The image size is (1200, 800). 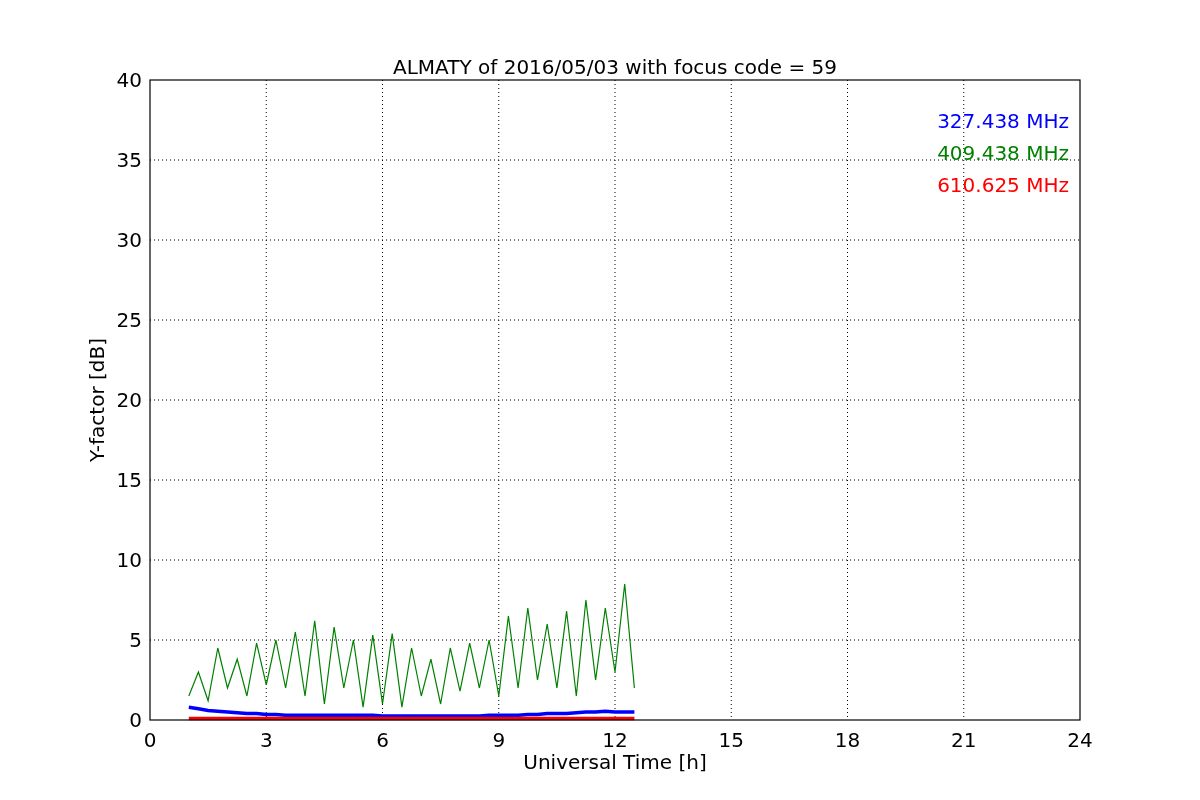 I want to click on axis-label: Y-factor [dB], so click(x=97, y=400).